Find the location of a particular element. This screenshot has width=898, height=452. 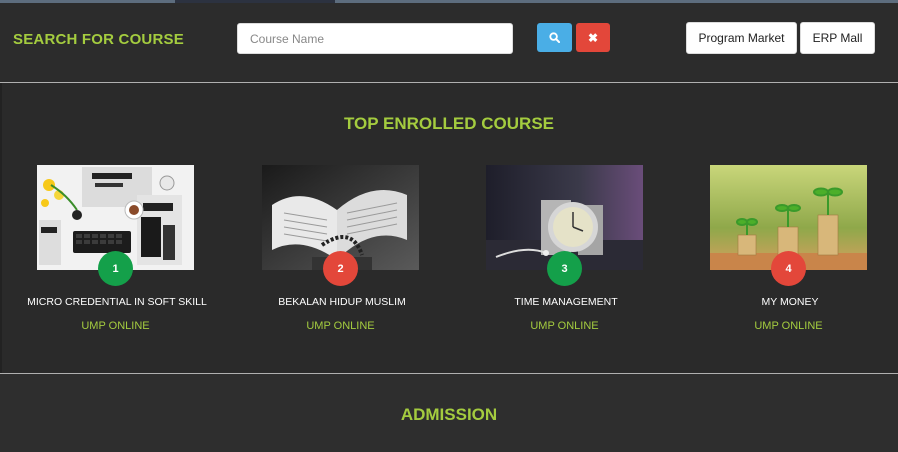

course-card: 3 TIME MANAGEMENT UMP ONLINE is located at coordinates (566, 255).